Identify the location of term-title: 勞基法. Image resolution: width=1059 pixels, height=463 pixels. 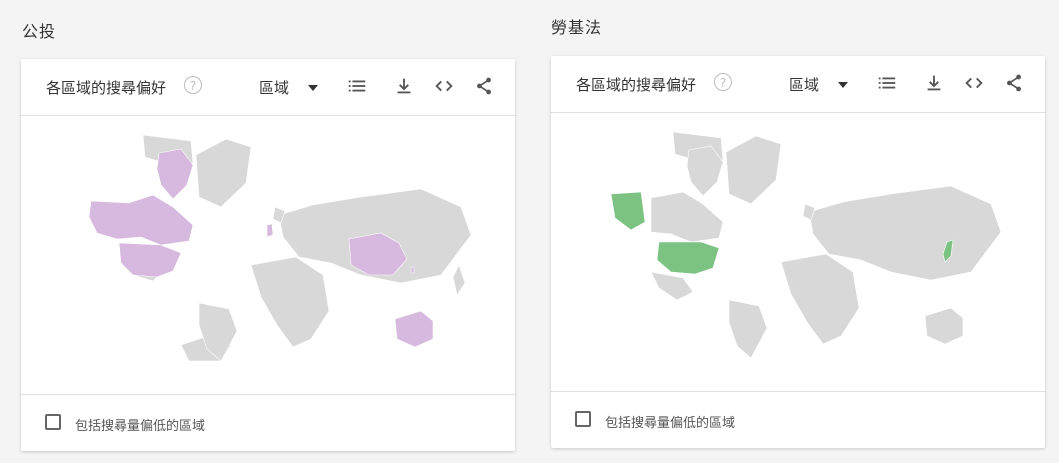
(577, 27).